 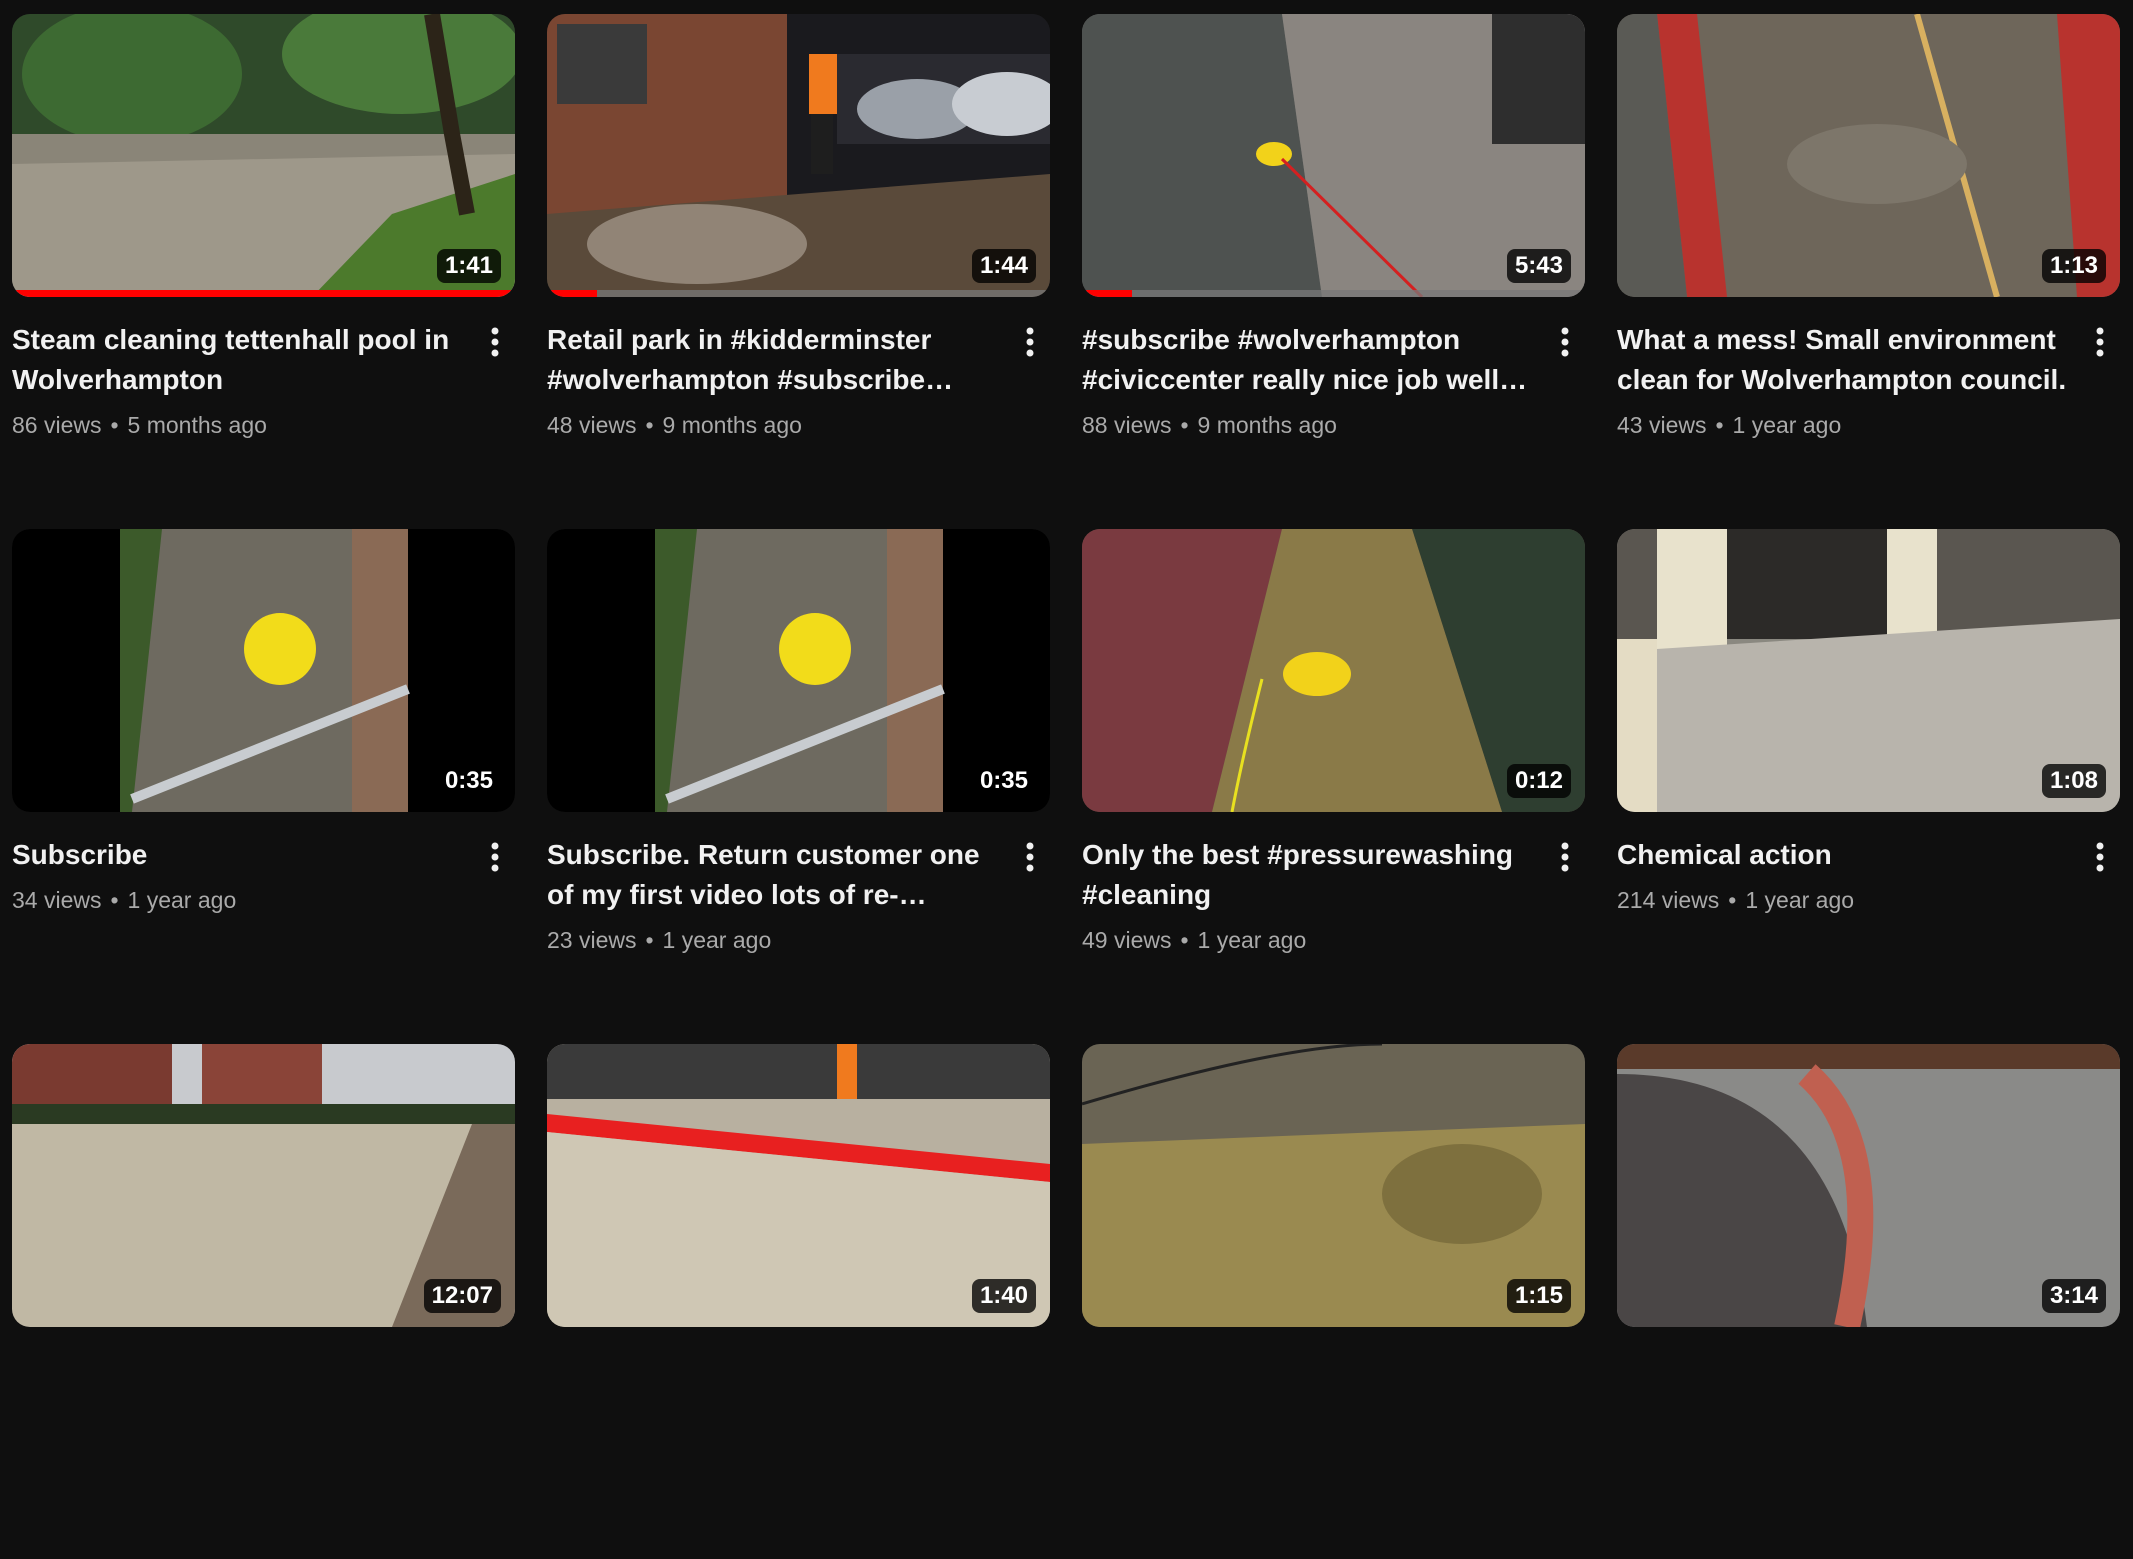 What do you see at coordinates (1868, 155) in the screenshot?
I see `video-thumbnail: 1:13` at bounding box center [1868, 155].